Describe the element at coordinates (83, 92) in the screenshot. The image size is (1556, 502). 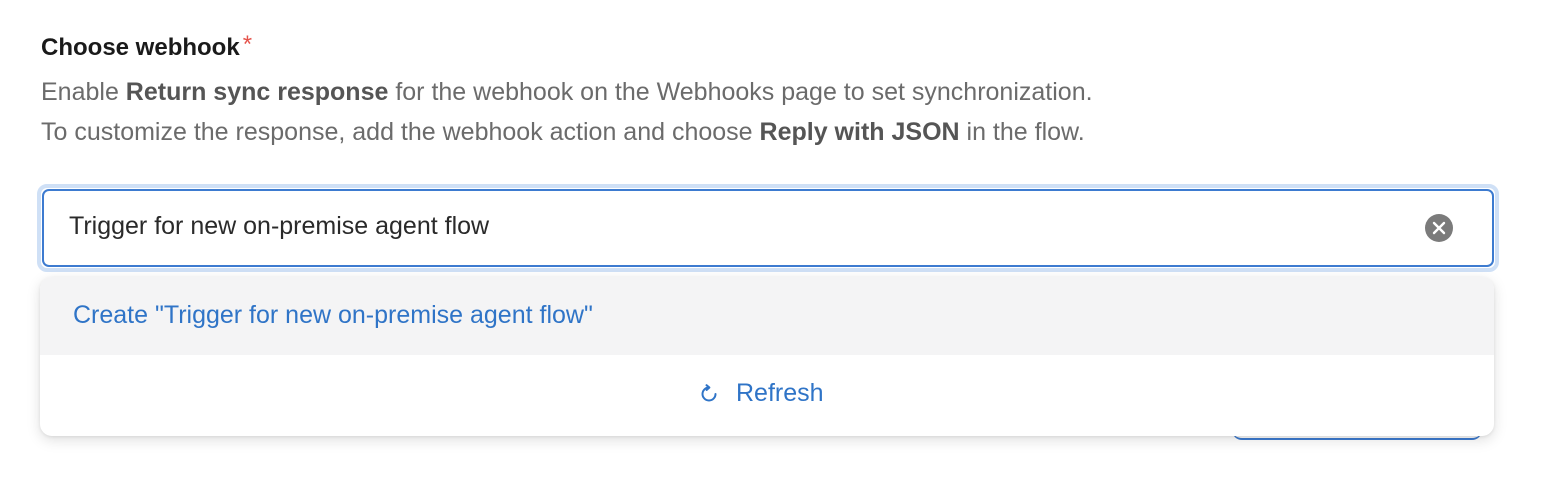
I see `help-1-pre: Enable` at that location.